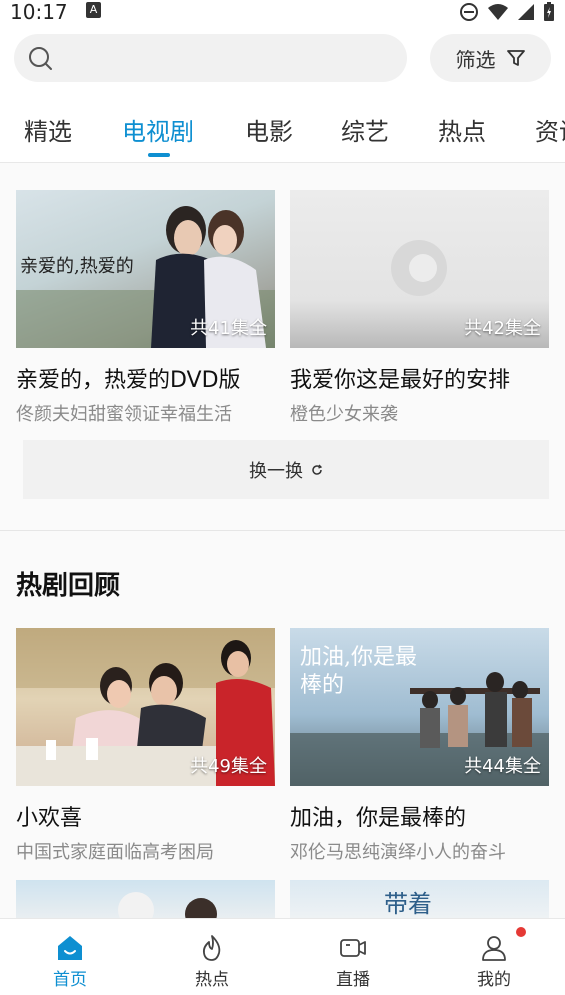  What do you see at coordinates (145, 707) in the screenshot?
I see `poster-image: 共49集全` at bounding box center [145, 707].